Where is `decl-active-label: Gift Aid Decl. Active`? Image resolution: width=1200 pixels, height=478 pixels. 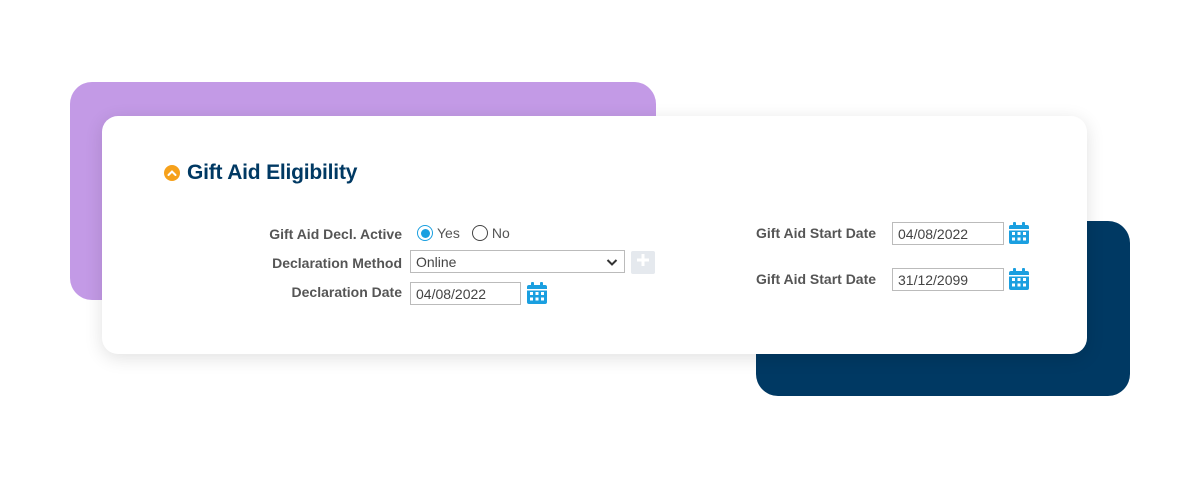 decl-active-label: Gift Aid Decl. Active is located at coordinates (335, 234).